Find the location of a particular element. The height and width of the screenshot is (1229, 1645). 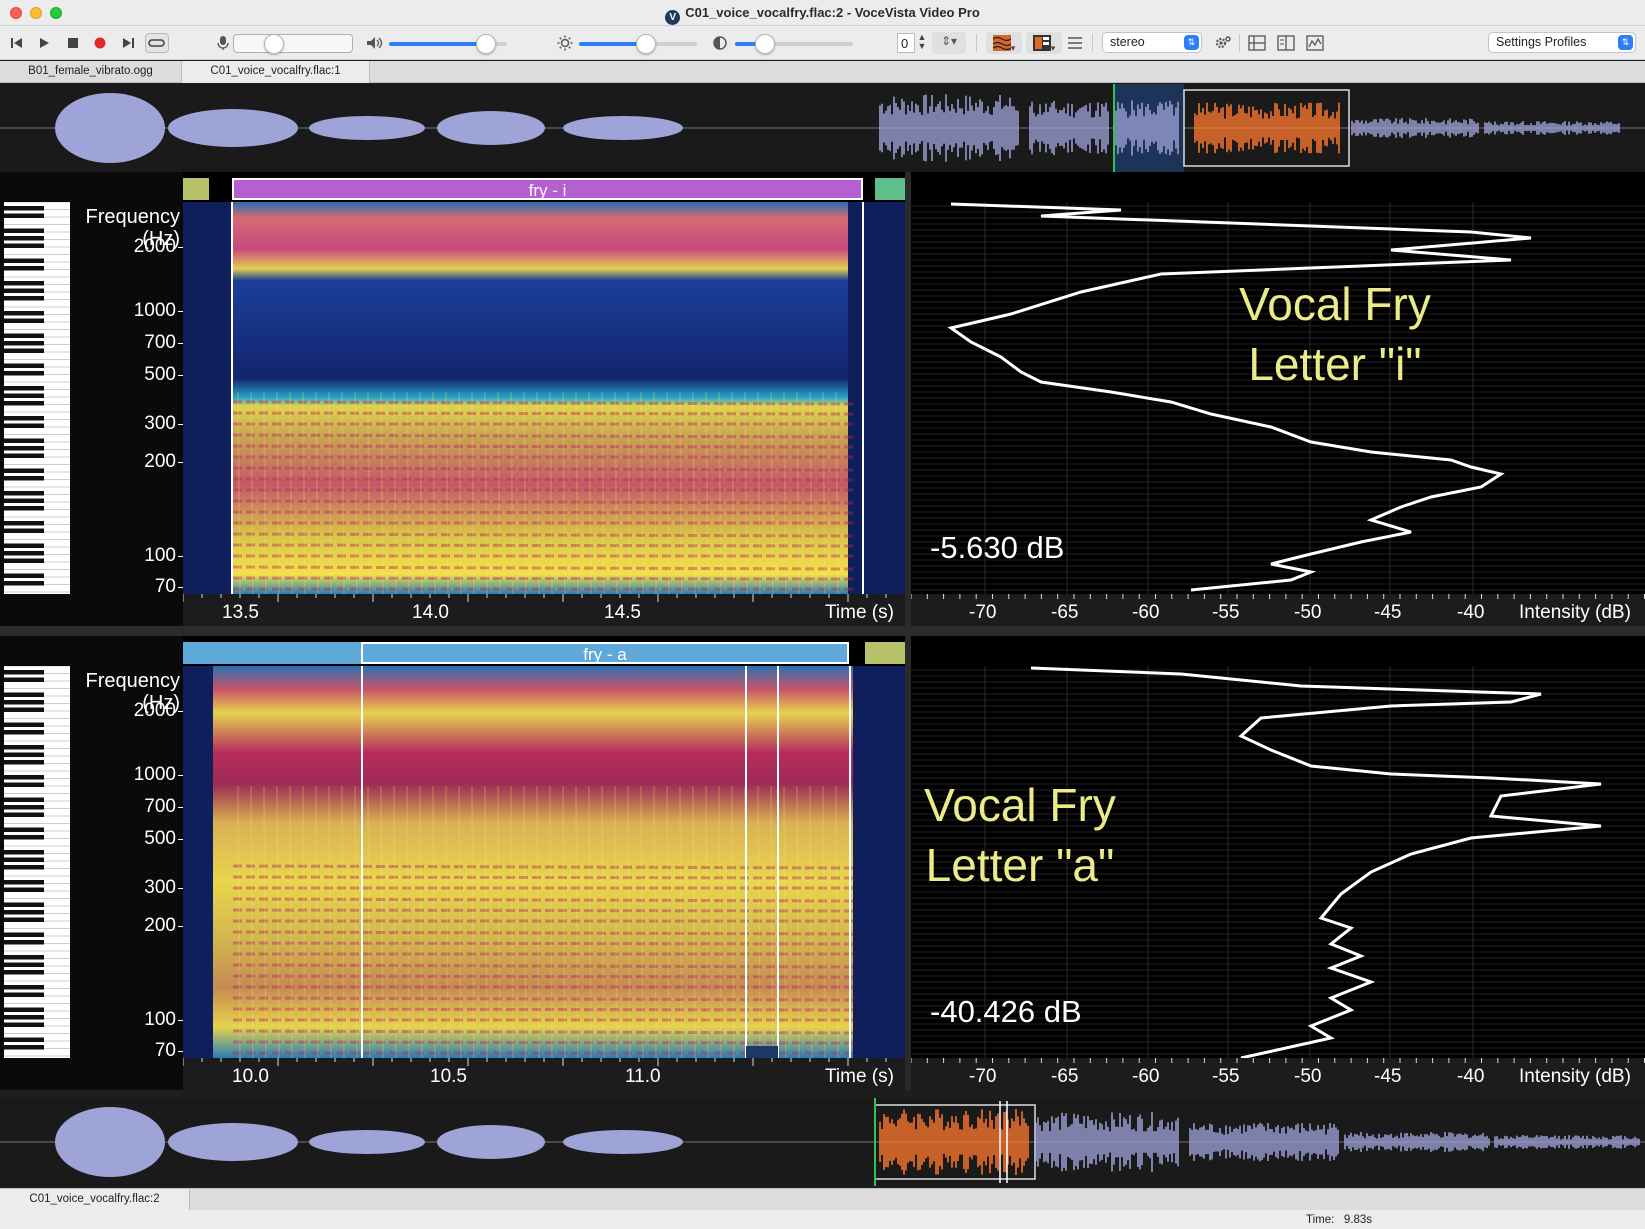

spectrogram-graphic is located at coordinates (544, 398).